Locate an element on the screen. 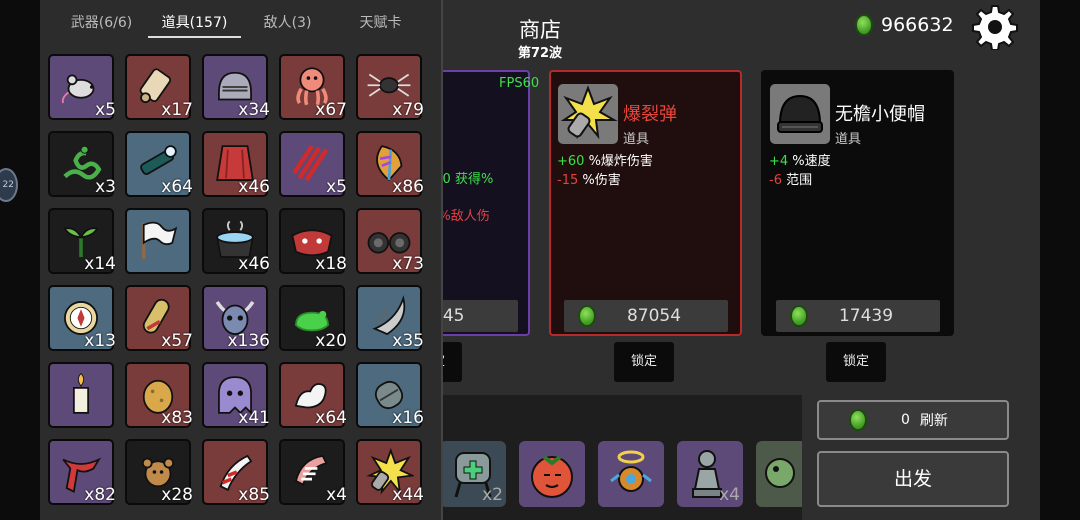  item-count: x41 is located at coordinates (254, 418).